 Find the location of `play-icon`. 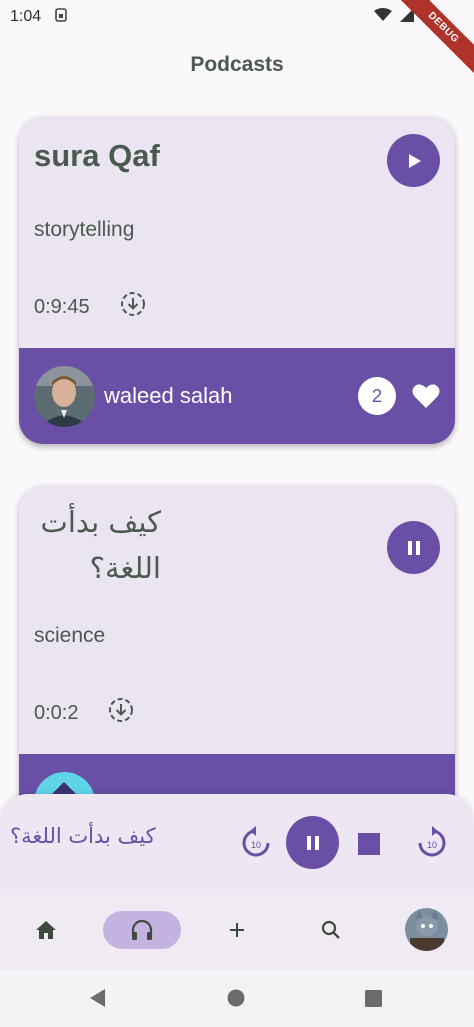

play-icon is located at coordinates (414, 160).